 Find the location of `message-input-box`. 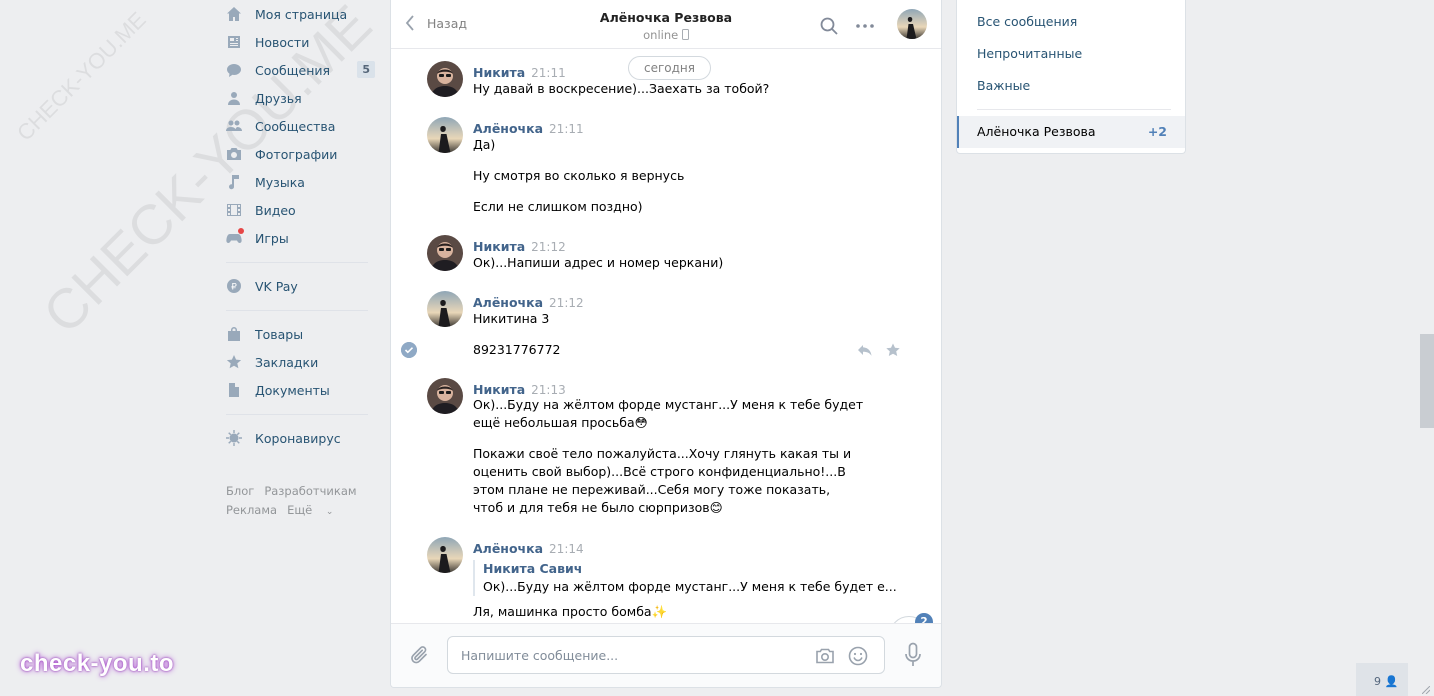

message-input-box is located at coordinates (666, 655).